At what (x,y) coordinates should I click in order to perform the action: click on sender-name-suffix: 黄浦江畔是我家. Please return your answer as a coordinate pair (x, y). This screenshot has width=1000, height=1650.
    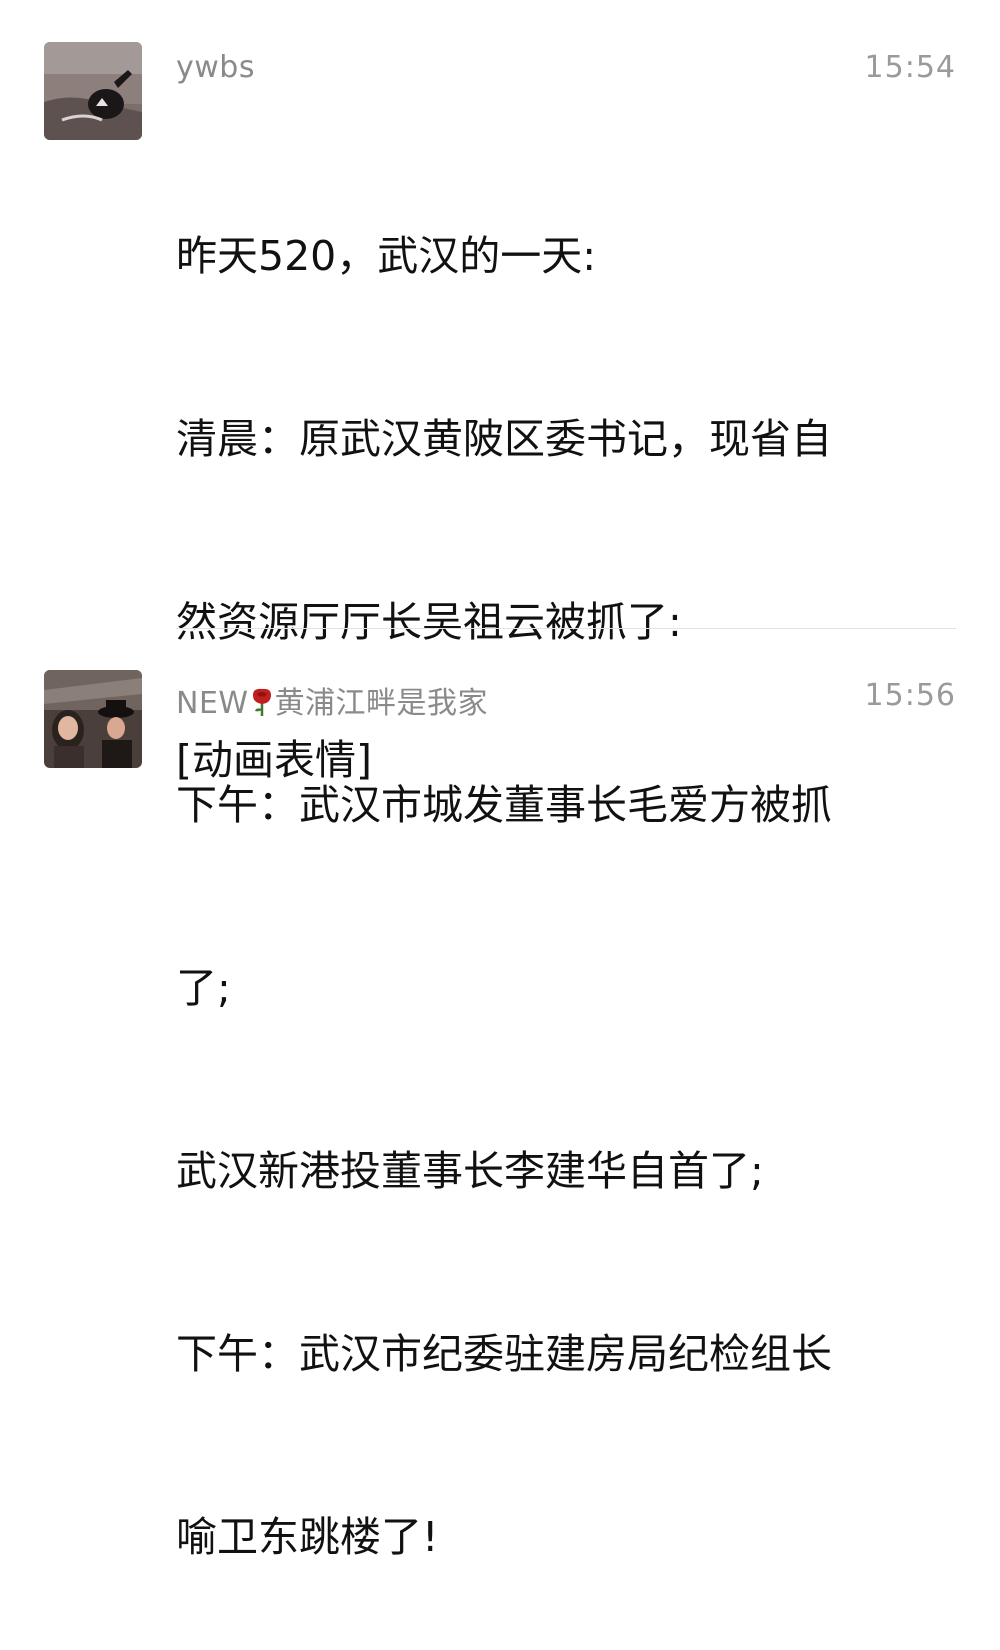
    Looking at the image, I should click on (381, 703).